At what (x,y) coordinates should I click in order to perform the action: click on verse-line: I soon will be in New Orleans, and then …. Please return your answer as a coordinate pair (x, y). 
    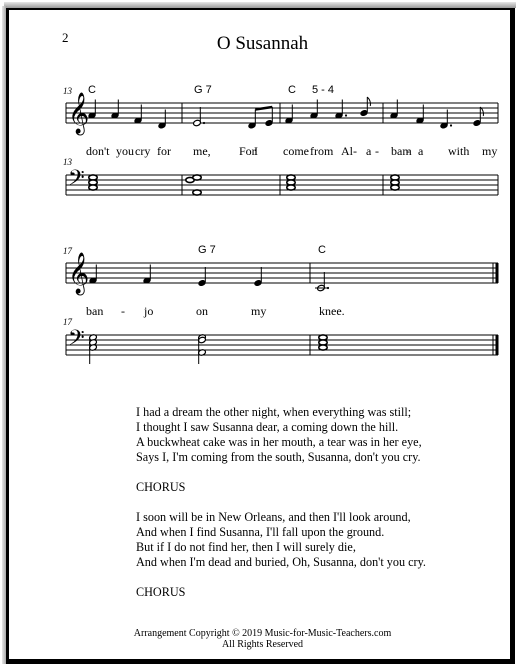
    Looking at the image, I should click on (273, 517).